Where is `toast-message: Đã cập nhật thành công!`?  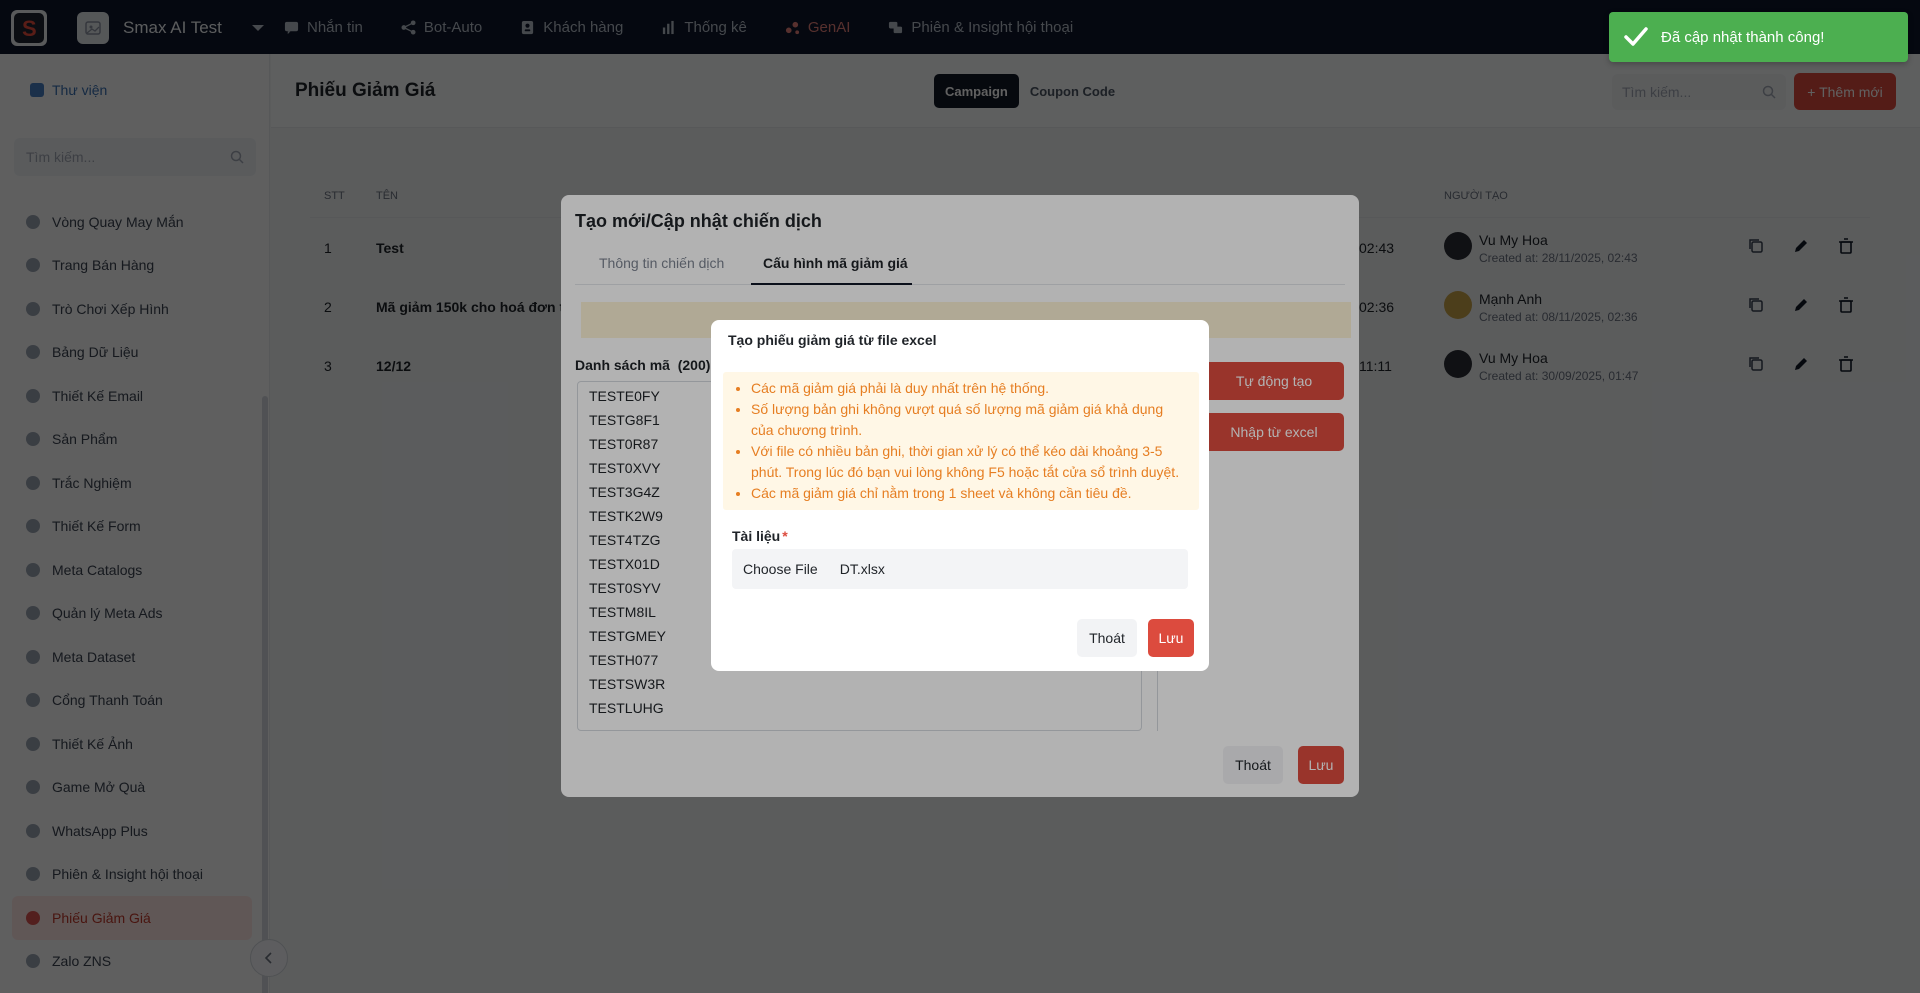
toast-message: Đã cập nhật thành công! is located at coordinates (1743, 37).